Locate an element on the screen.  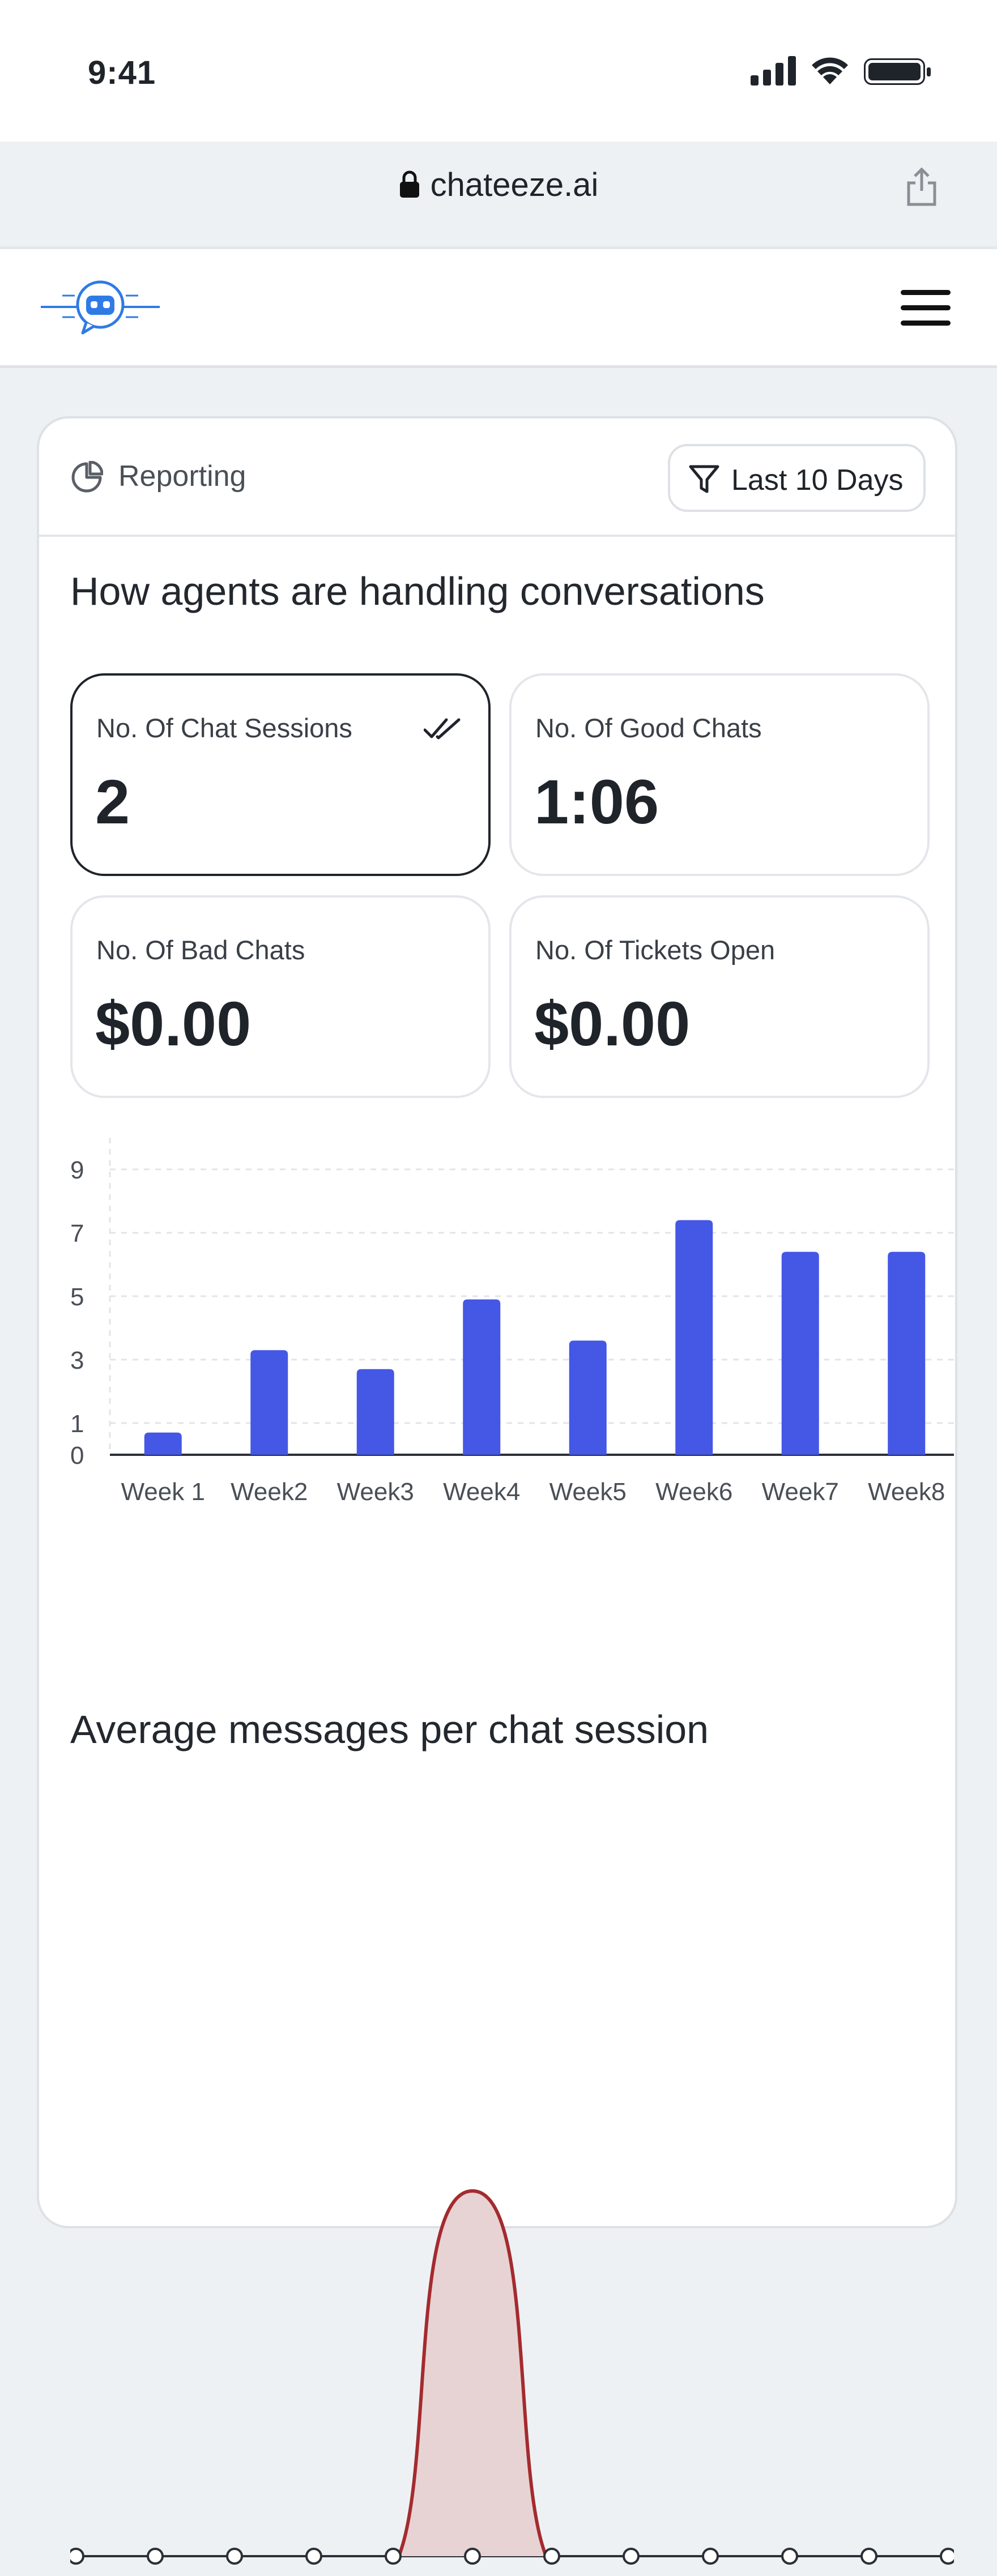
filter-icon is located at coordinates (704, 479).